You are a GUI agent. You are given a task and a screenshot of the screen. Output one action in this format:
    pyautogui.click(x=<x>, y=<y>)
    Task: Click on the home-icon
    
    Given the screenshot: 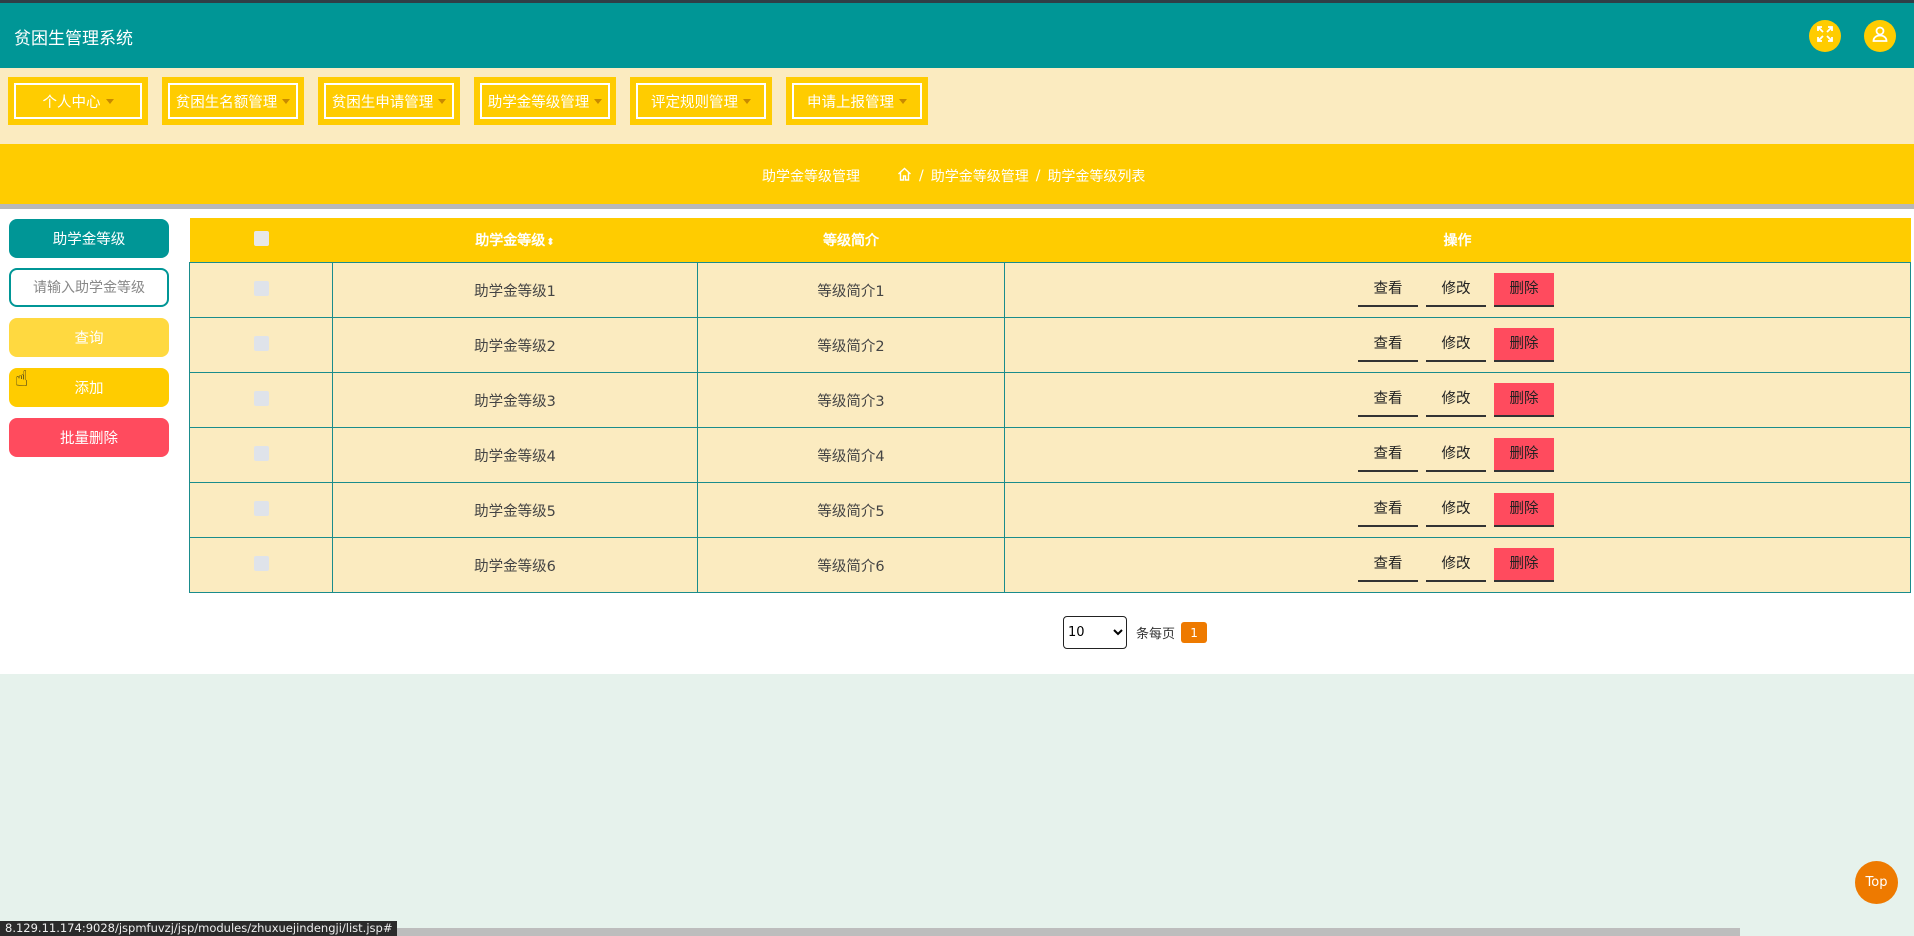 What is the action you would take?
    pyautogui.click(x=904, y=176)
    